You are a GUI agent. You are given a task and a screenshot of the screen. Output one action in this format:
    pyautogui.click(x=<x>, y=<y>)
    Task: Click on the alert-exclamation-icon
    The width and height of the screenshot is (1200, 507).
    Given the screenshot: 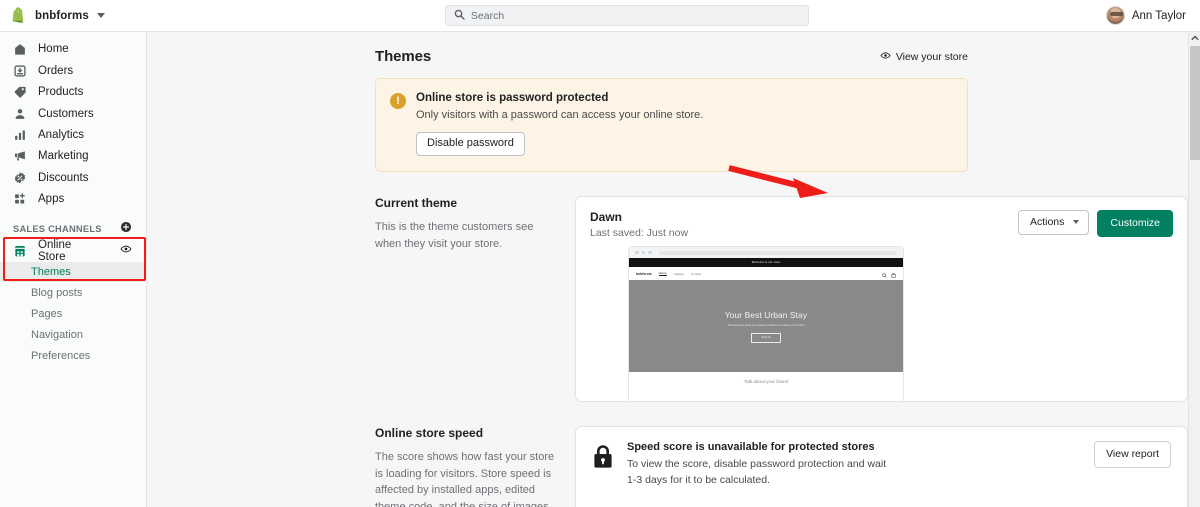 What is the action you would take?
    pyautogui.click(x=398, y=101)
    